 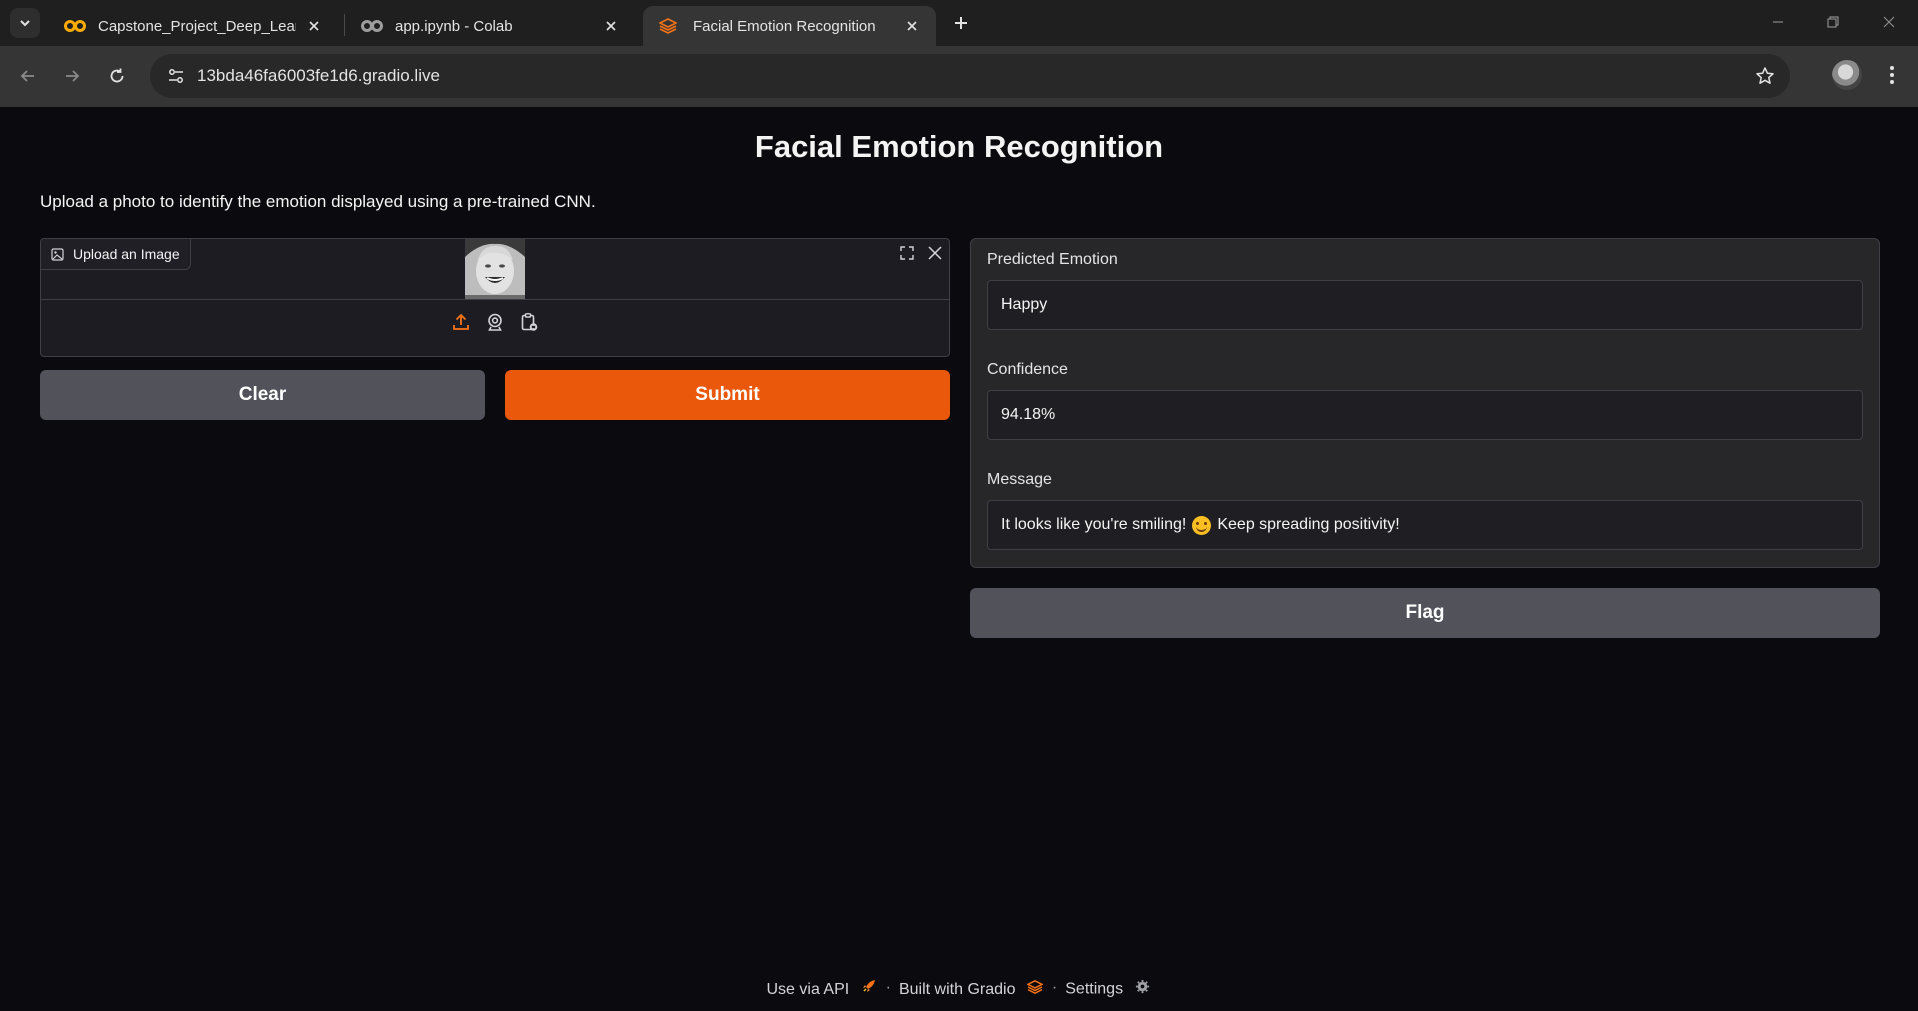 I want to click on tab-capstone: Capstone_Project_Deep_Learnin, so click(x=193, y=26).